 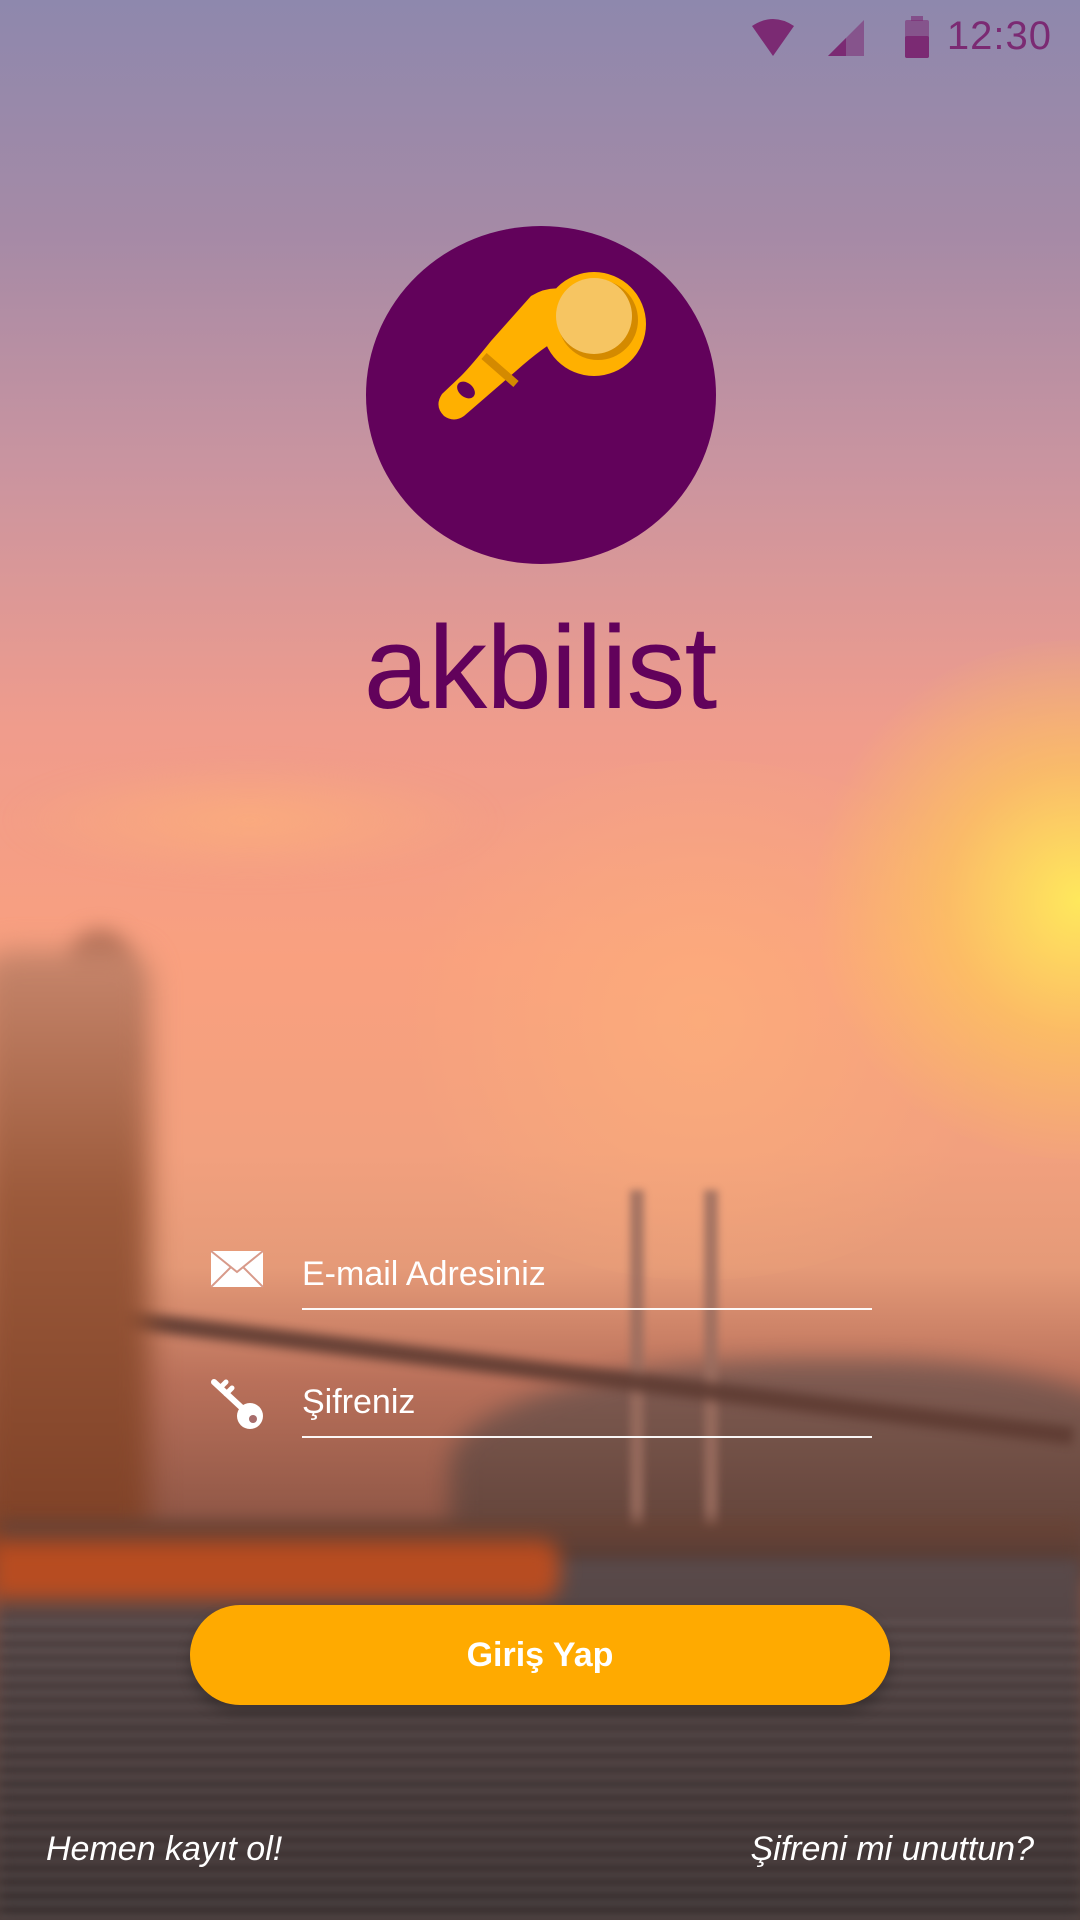 I want to click on password-input, so click(x=587, y=1403).